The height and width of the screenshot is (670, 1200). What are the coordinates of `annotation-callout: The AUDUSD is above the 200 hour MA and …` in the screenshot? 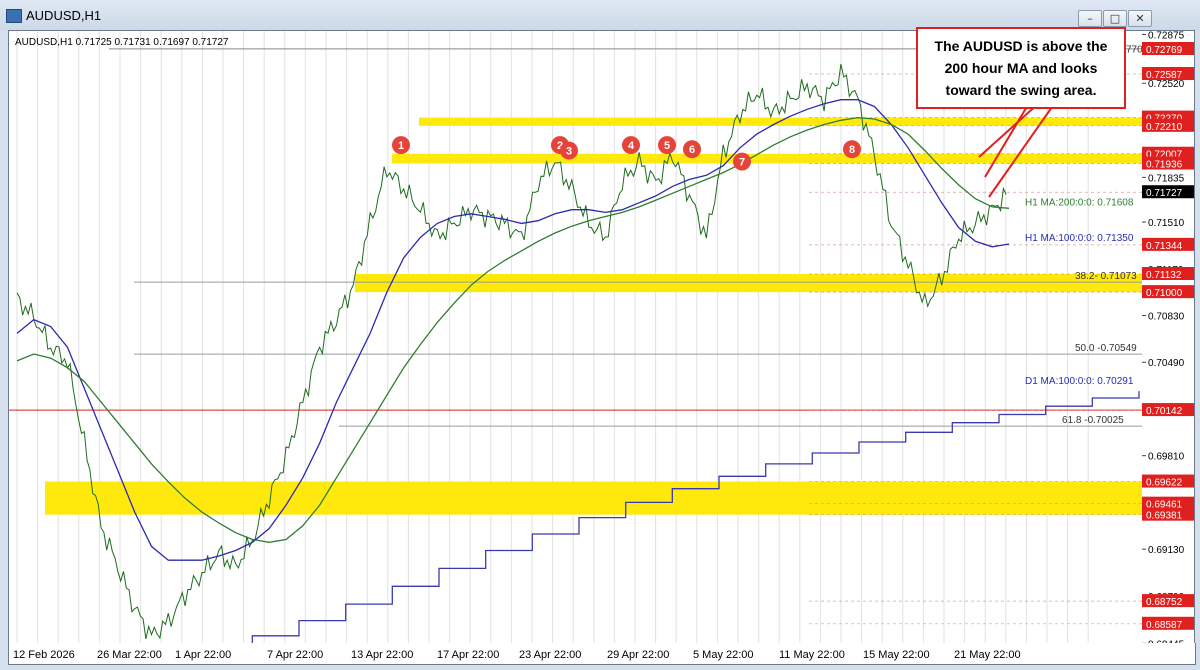 It's located at (1021, 68).